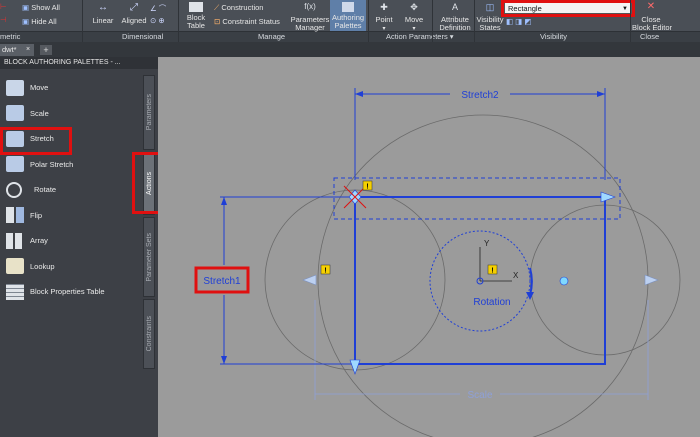 This screenshot has height=437, width=700. What do you see at coordinates (420, 36) in the screenshot?
I see `panel-label-action-parameters: Action Parameters ▾` at bounding box center [420, 36].